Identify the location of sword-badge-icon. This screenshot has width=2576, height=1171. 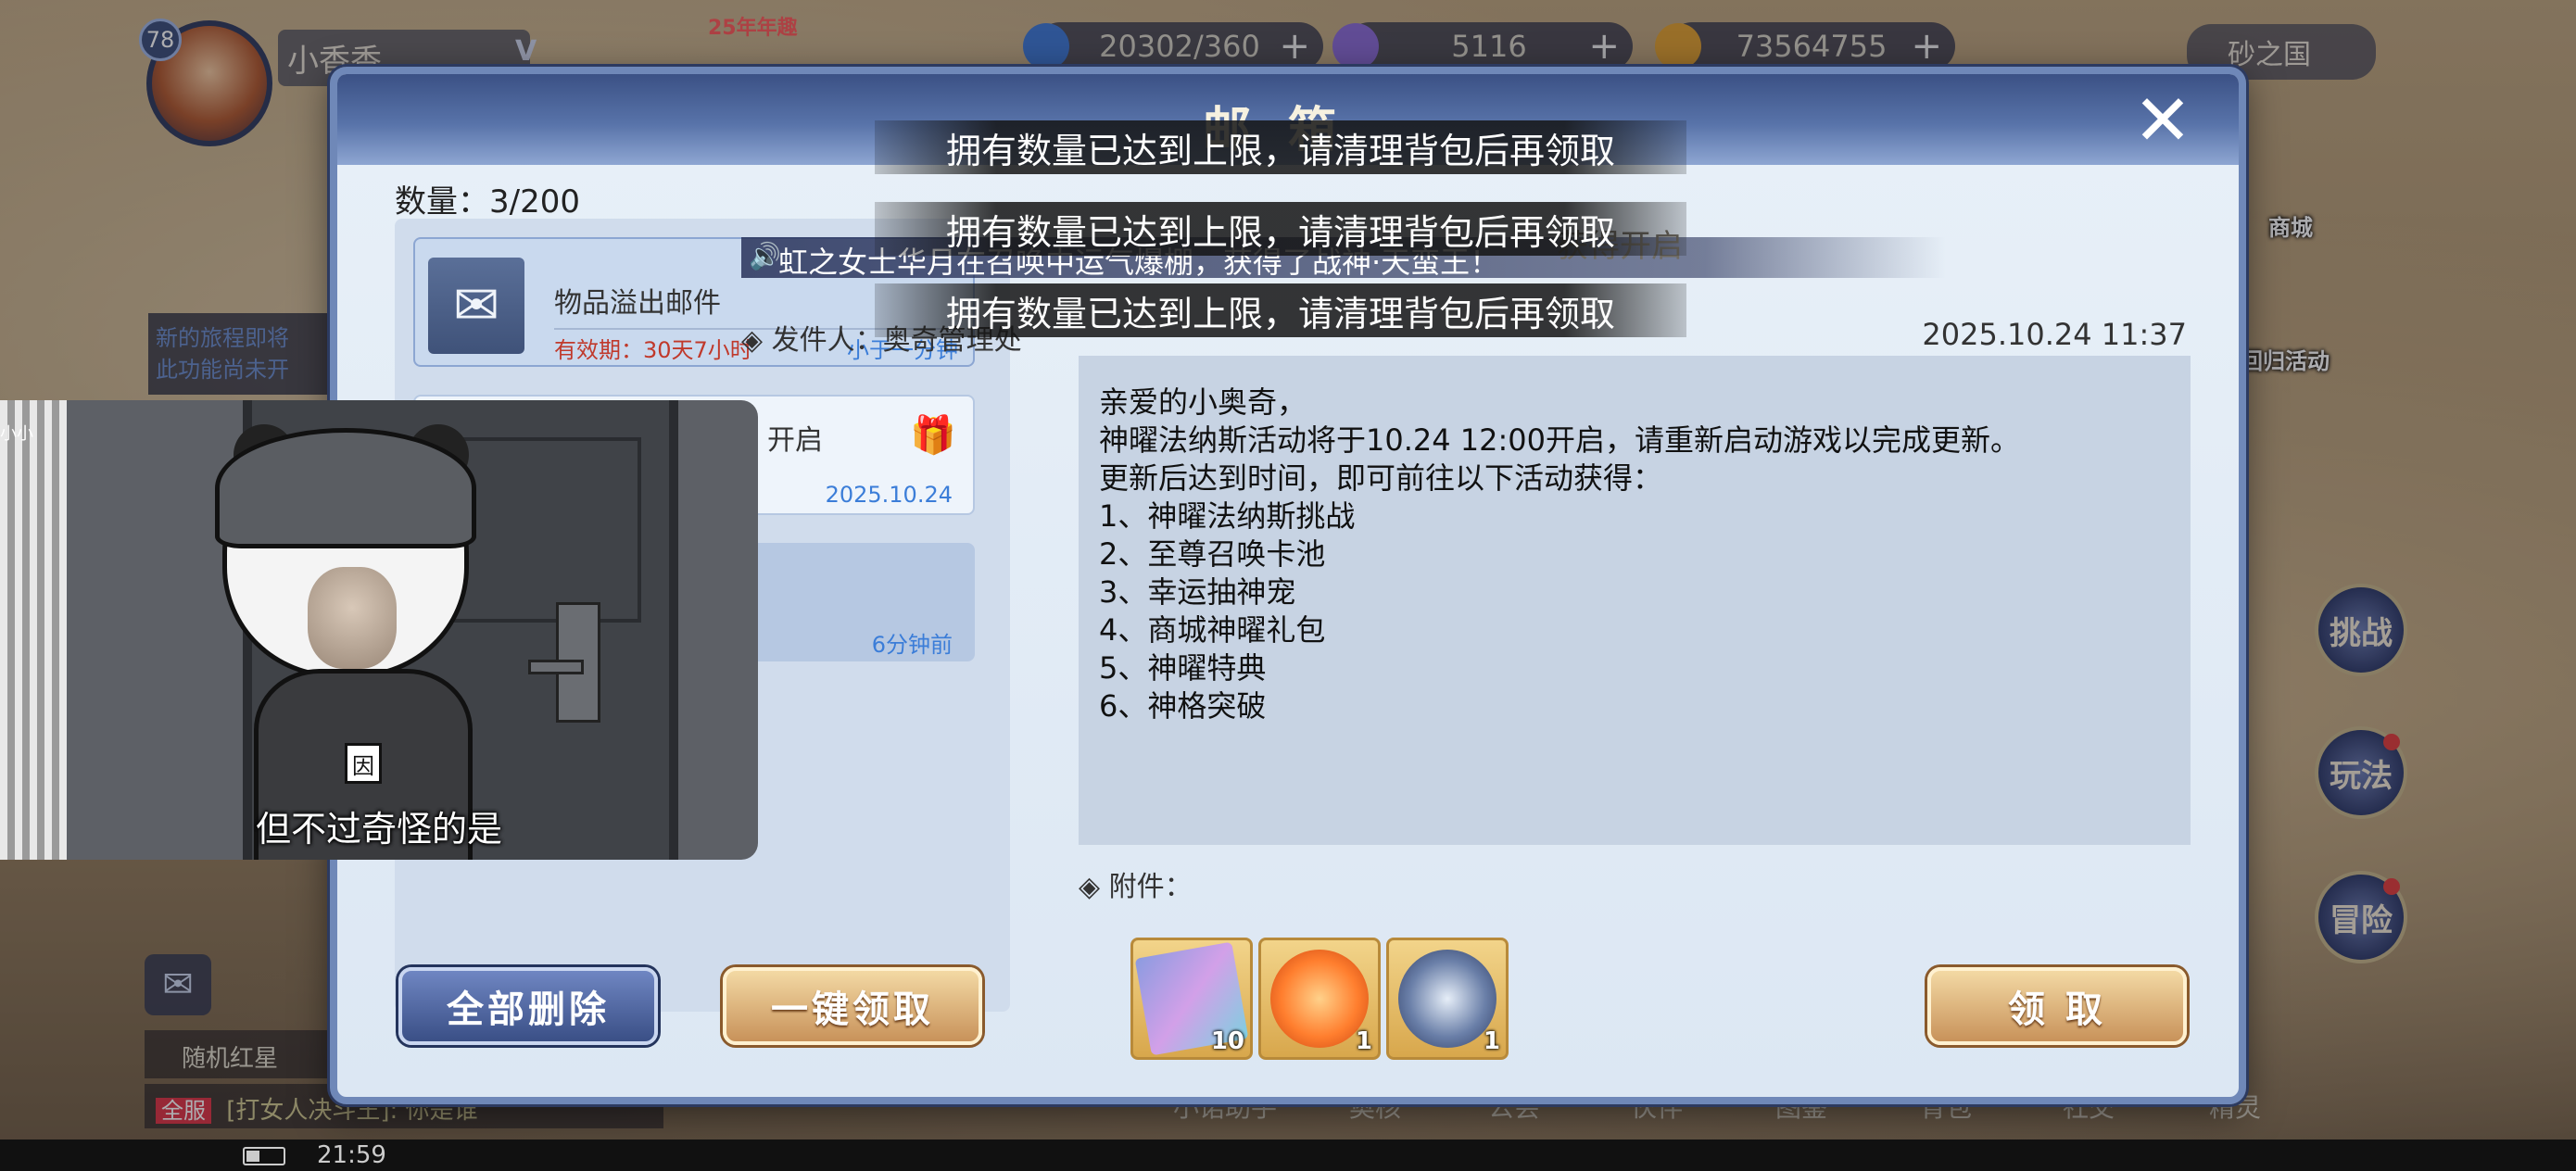
(1447, 999).